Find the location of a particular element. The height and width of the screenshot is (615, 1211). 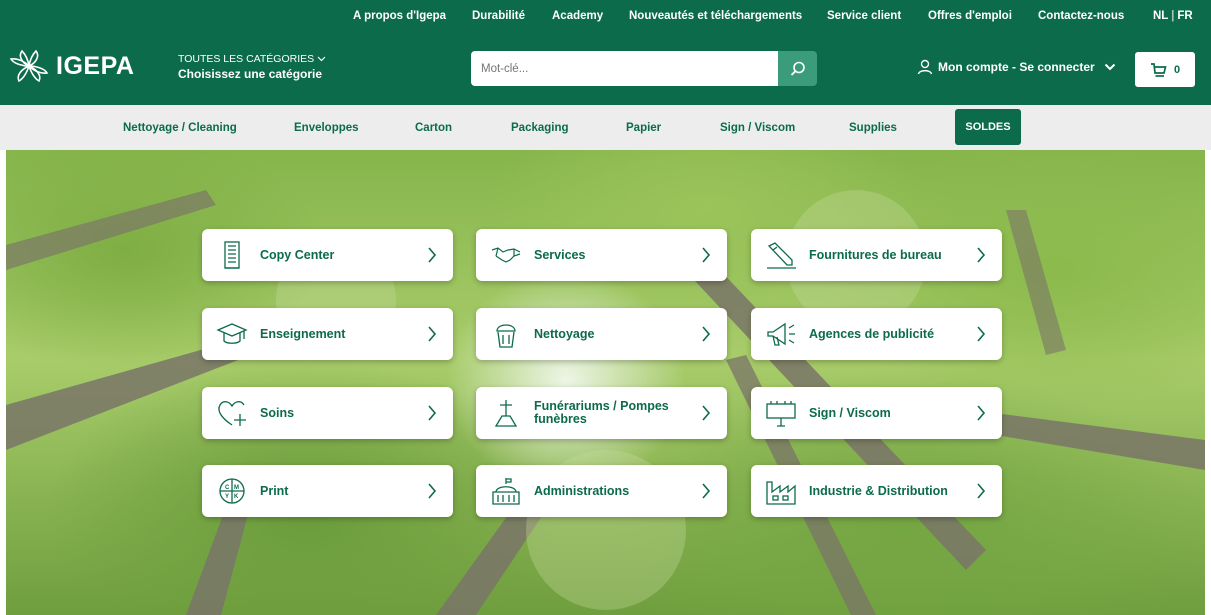

search-bar is located at coordinates (644, 68).